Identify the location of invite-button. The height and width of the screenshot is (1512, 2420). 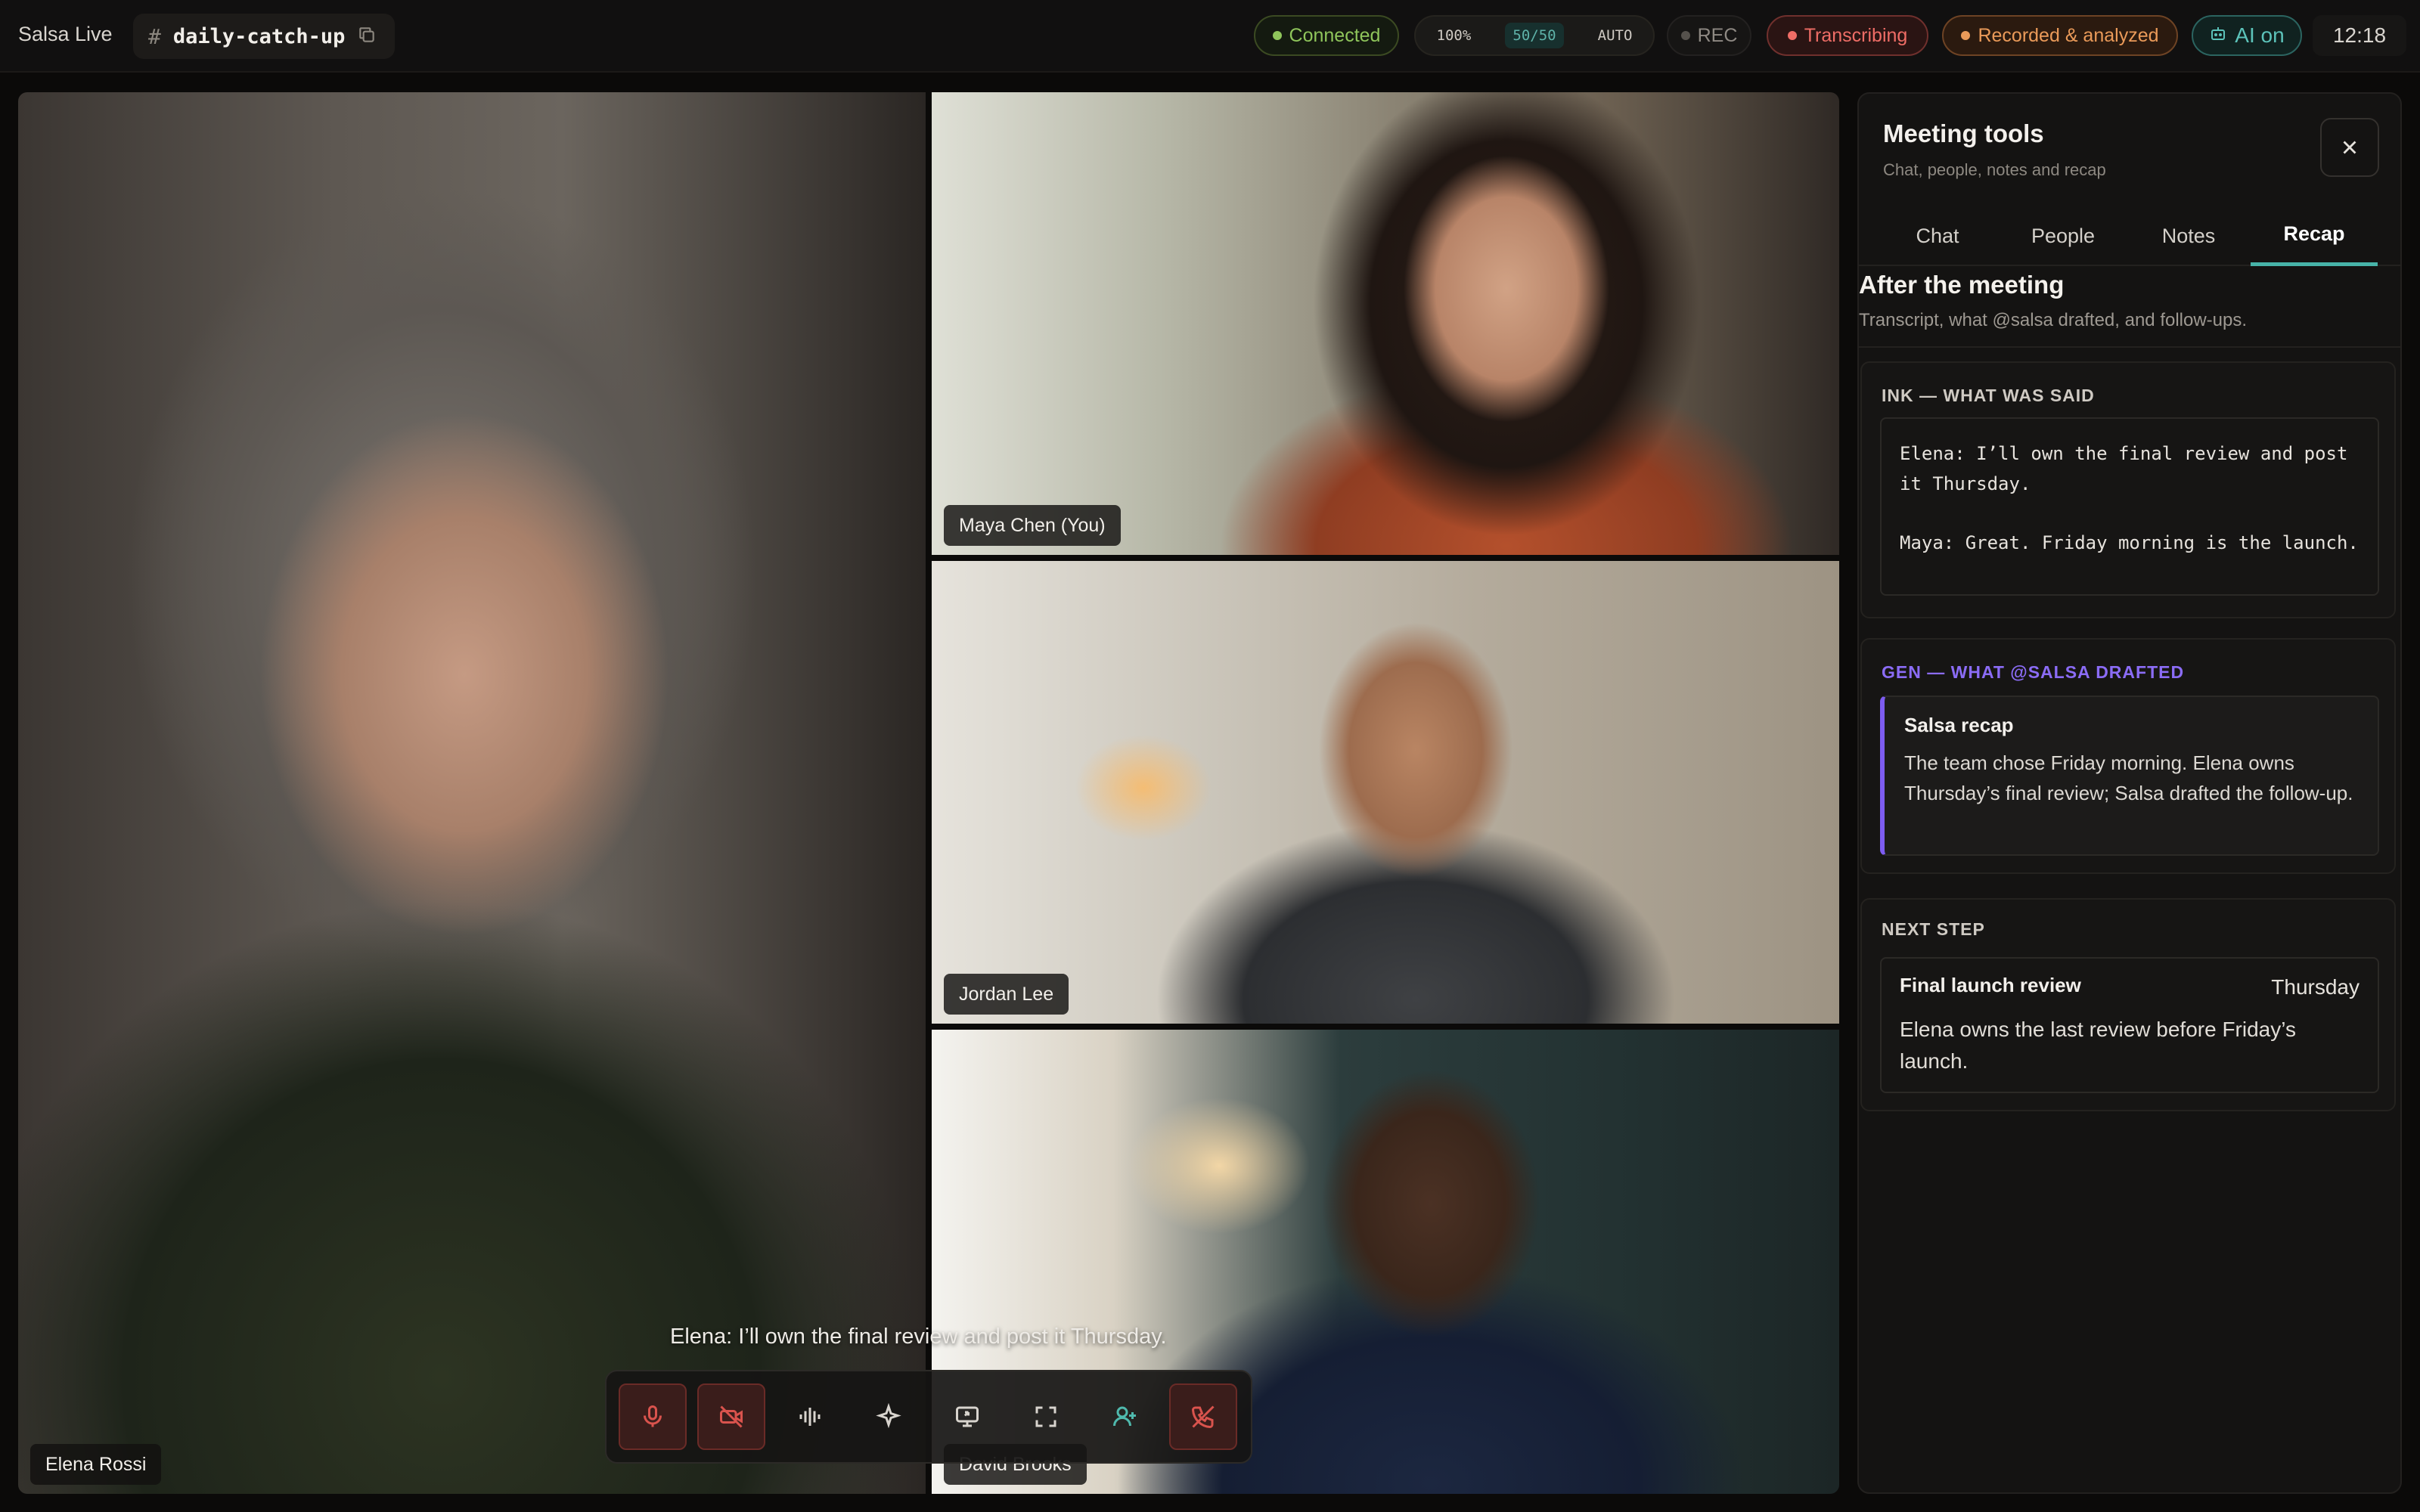
(1125, 1417).